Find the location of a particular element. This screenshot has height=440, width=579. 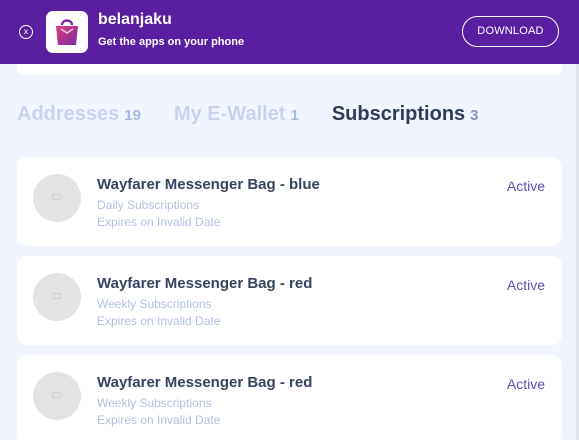

tab-count: 1 is located at coordinates (294, 115).